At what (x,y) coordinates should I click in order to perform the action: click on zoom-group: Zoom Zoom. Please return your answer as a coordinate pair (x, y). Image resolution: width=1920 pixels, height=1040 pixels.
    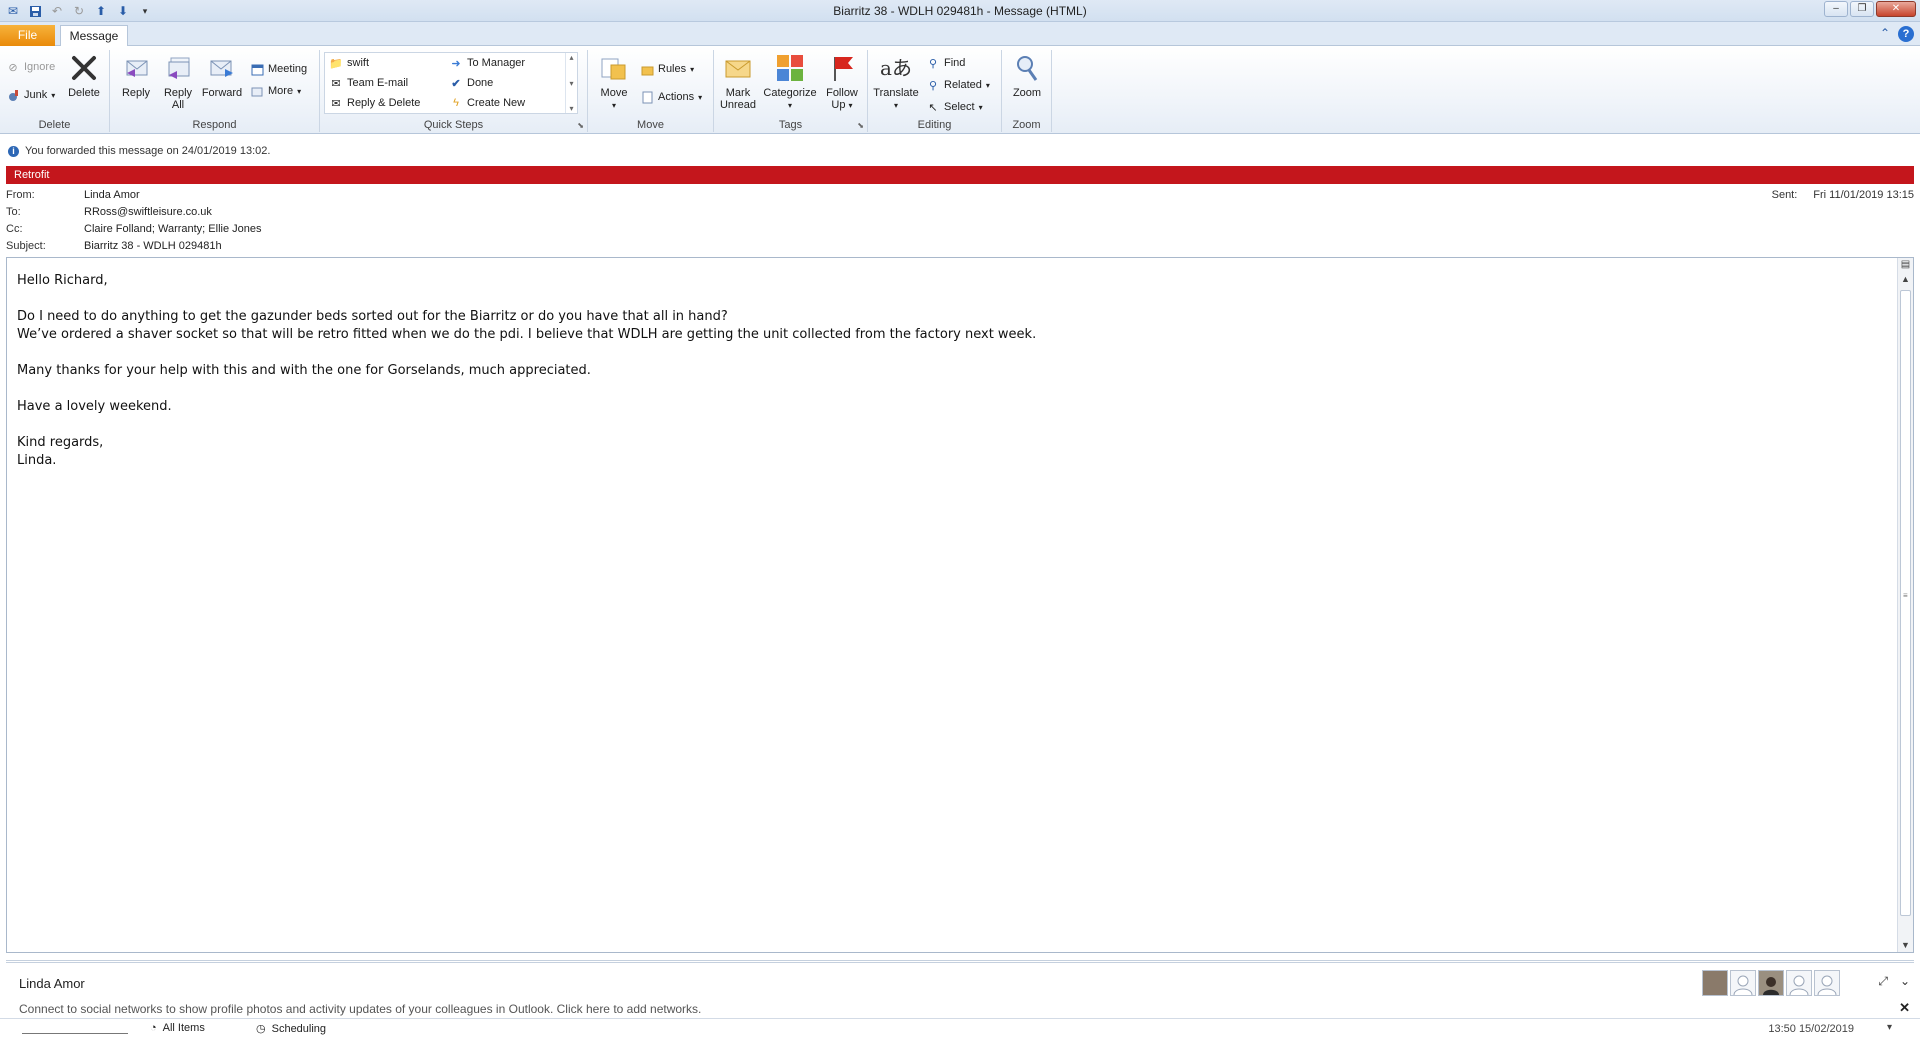
    Looking at the image, I should click on (1027, 91).